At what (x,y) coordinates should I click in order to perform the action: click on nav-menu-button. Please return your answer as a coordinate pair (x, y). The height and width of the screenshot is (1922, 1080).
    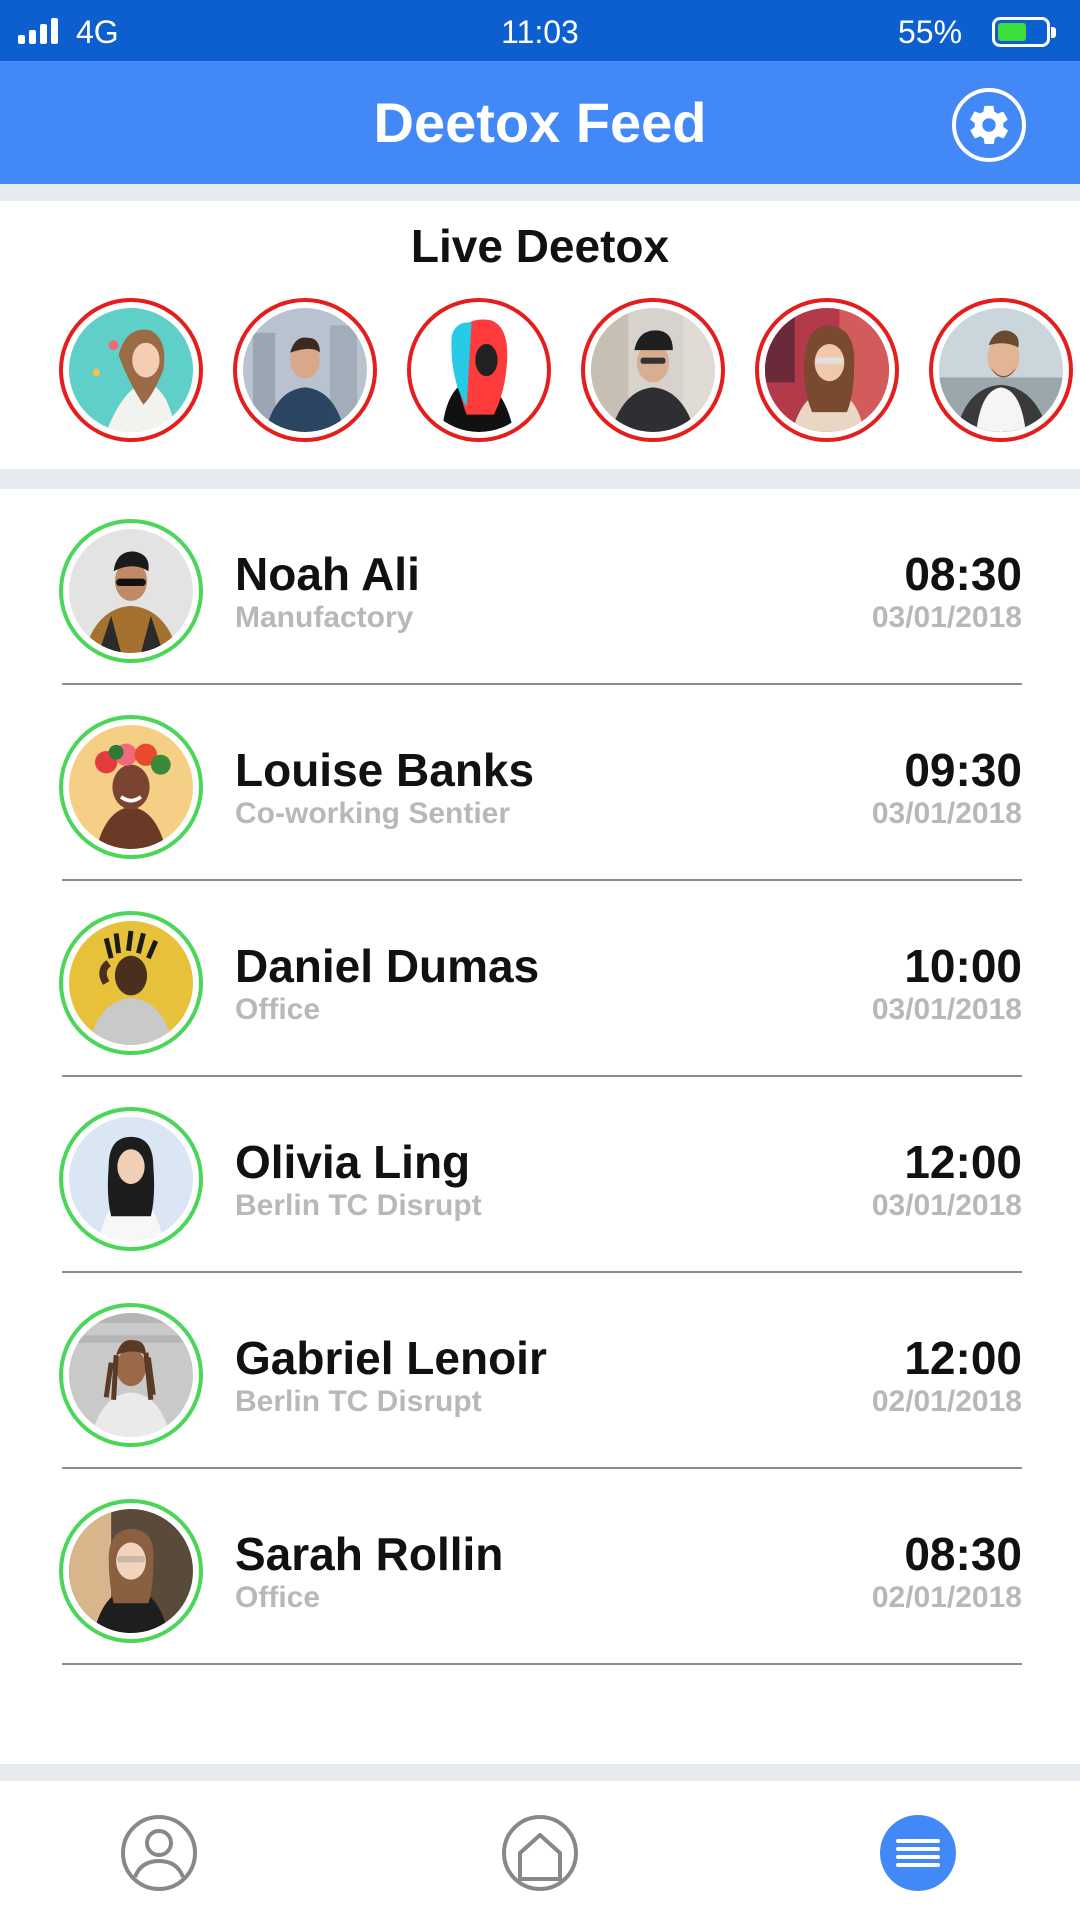
    Looking at the image, I should click on (918, 1853).